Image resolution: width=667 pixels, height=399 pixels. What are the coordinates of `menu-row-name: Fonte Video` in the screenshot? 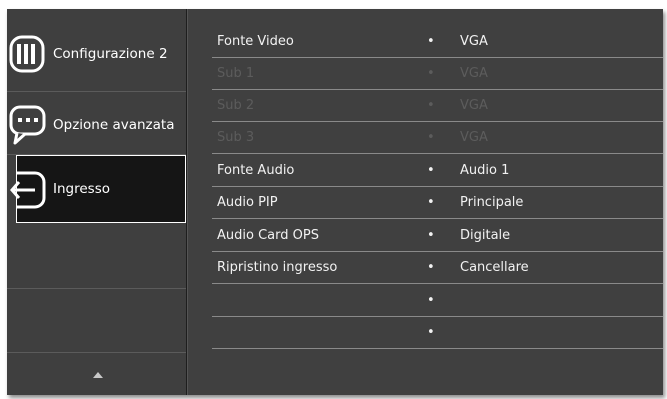 It's located at (255, 41).